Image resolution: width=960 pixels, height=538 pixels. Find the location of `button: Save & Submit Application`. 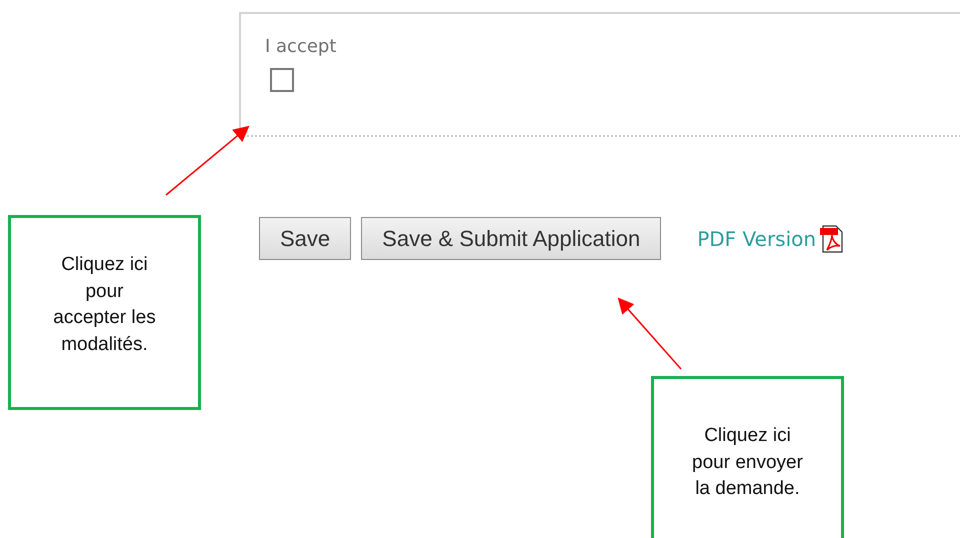

button: Save & Submit Application is located at coordinates (511, 238).